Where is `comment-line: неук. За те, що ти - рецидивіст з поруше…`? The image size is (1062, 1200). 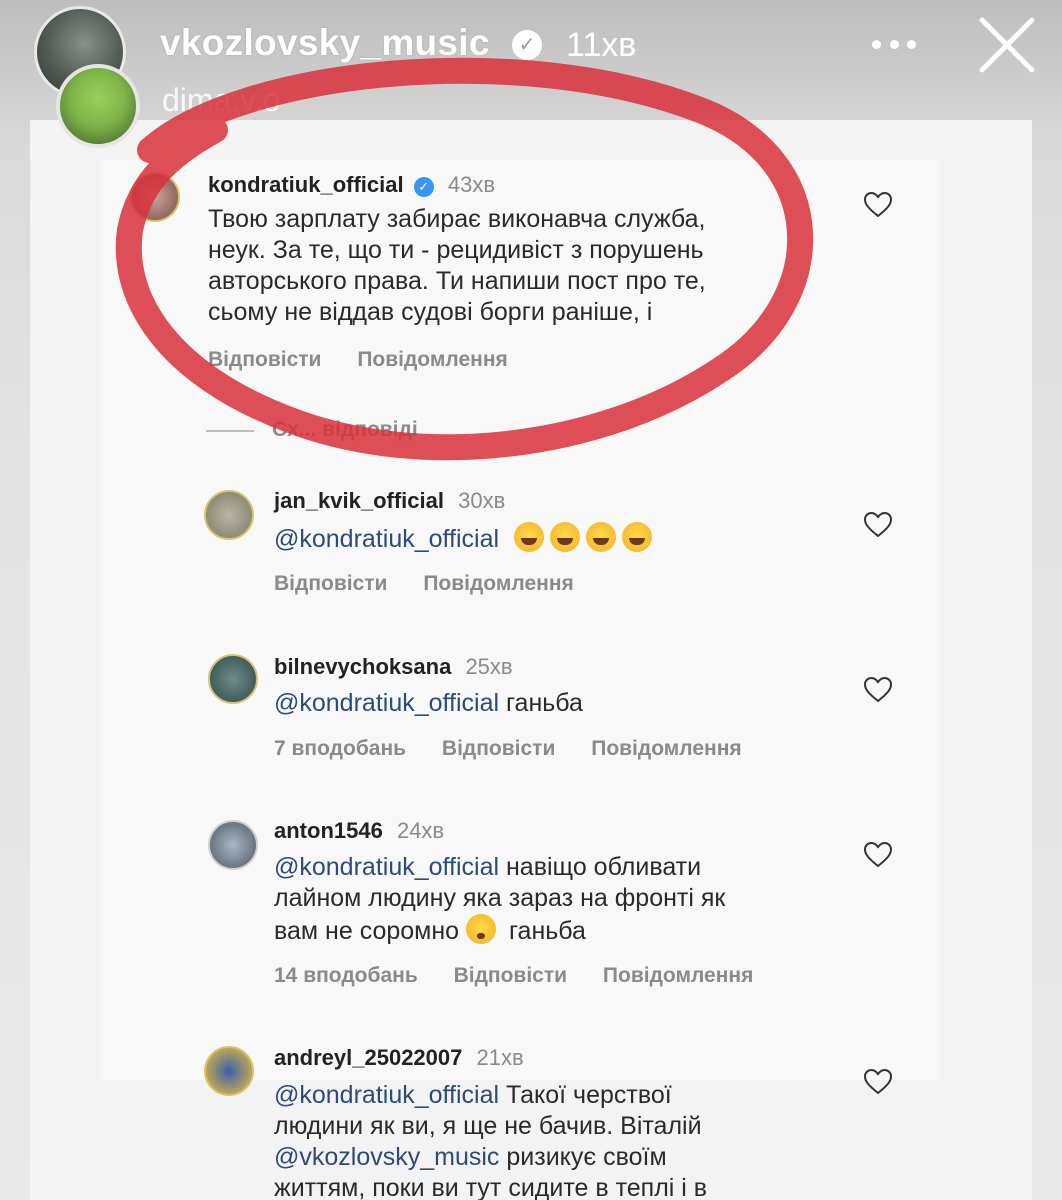 comment-line: неук. За те, що ти - рецидивіст з поруше… is located at coordinates (456, 250).